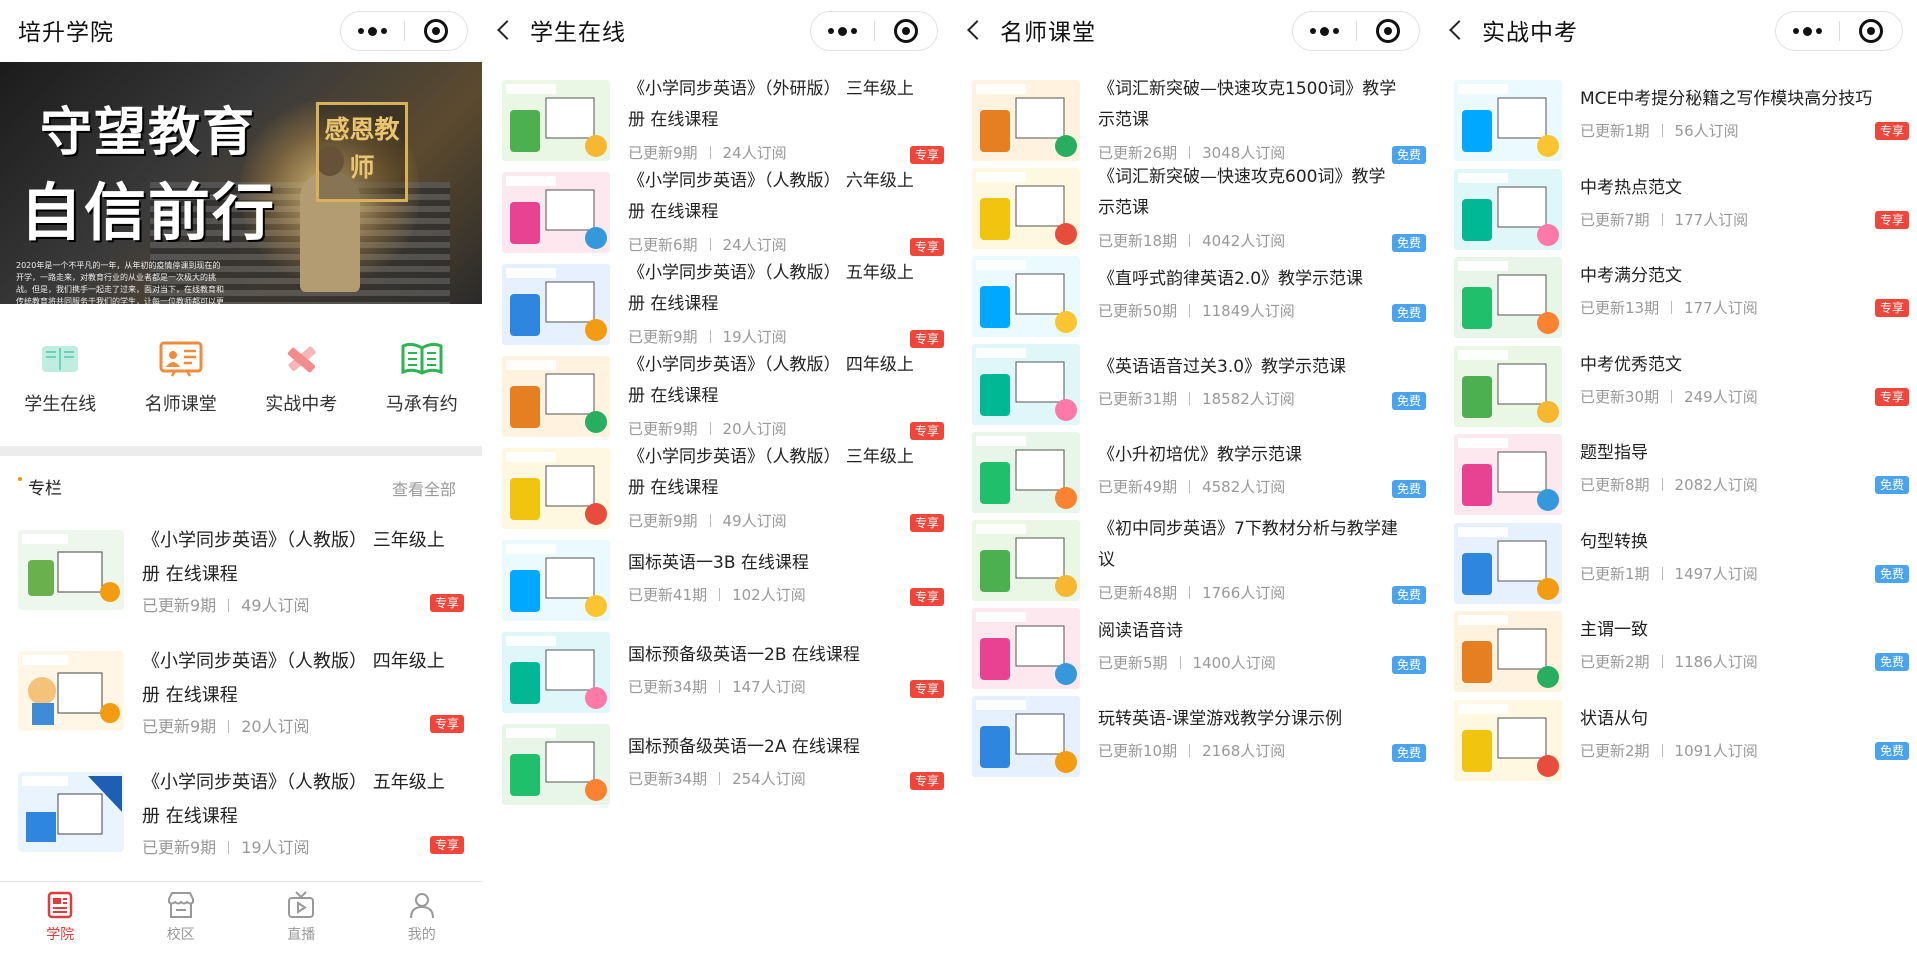  Describe the element at coordinates (1669, 484) in the screenshot. I see `course-meta: 已更新8期 2082人订阅` at that location.